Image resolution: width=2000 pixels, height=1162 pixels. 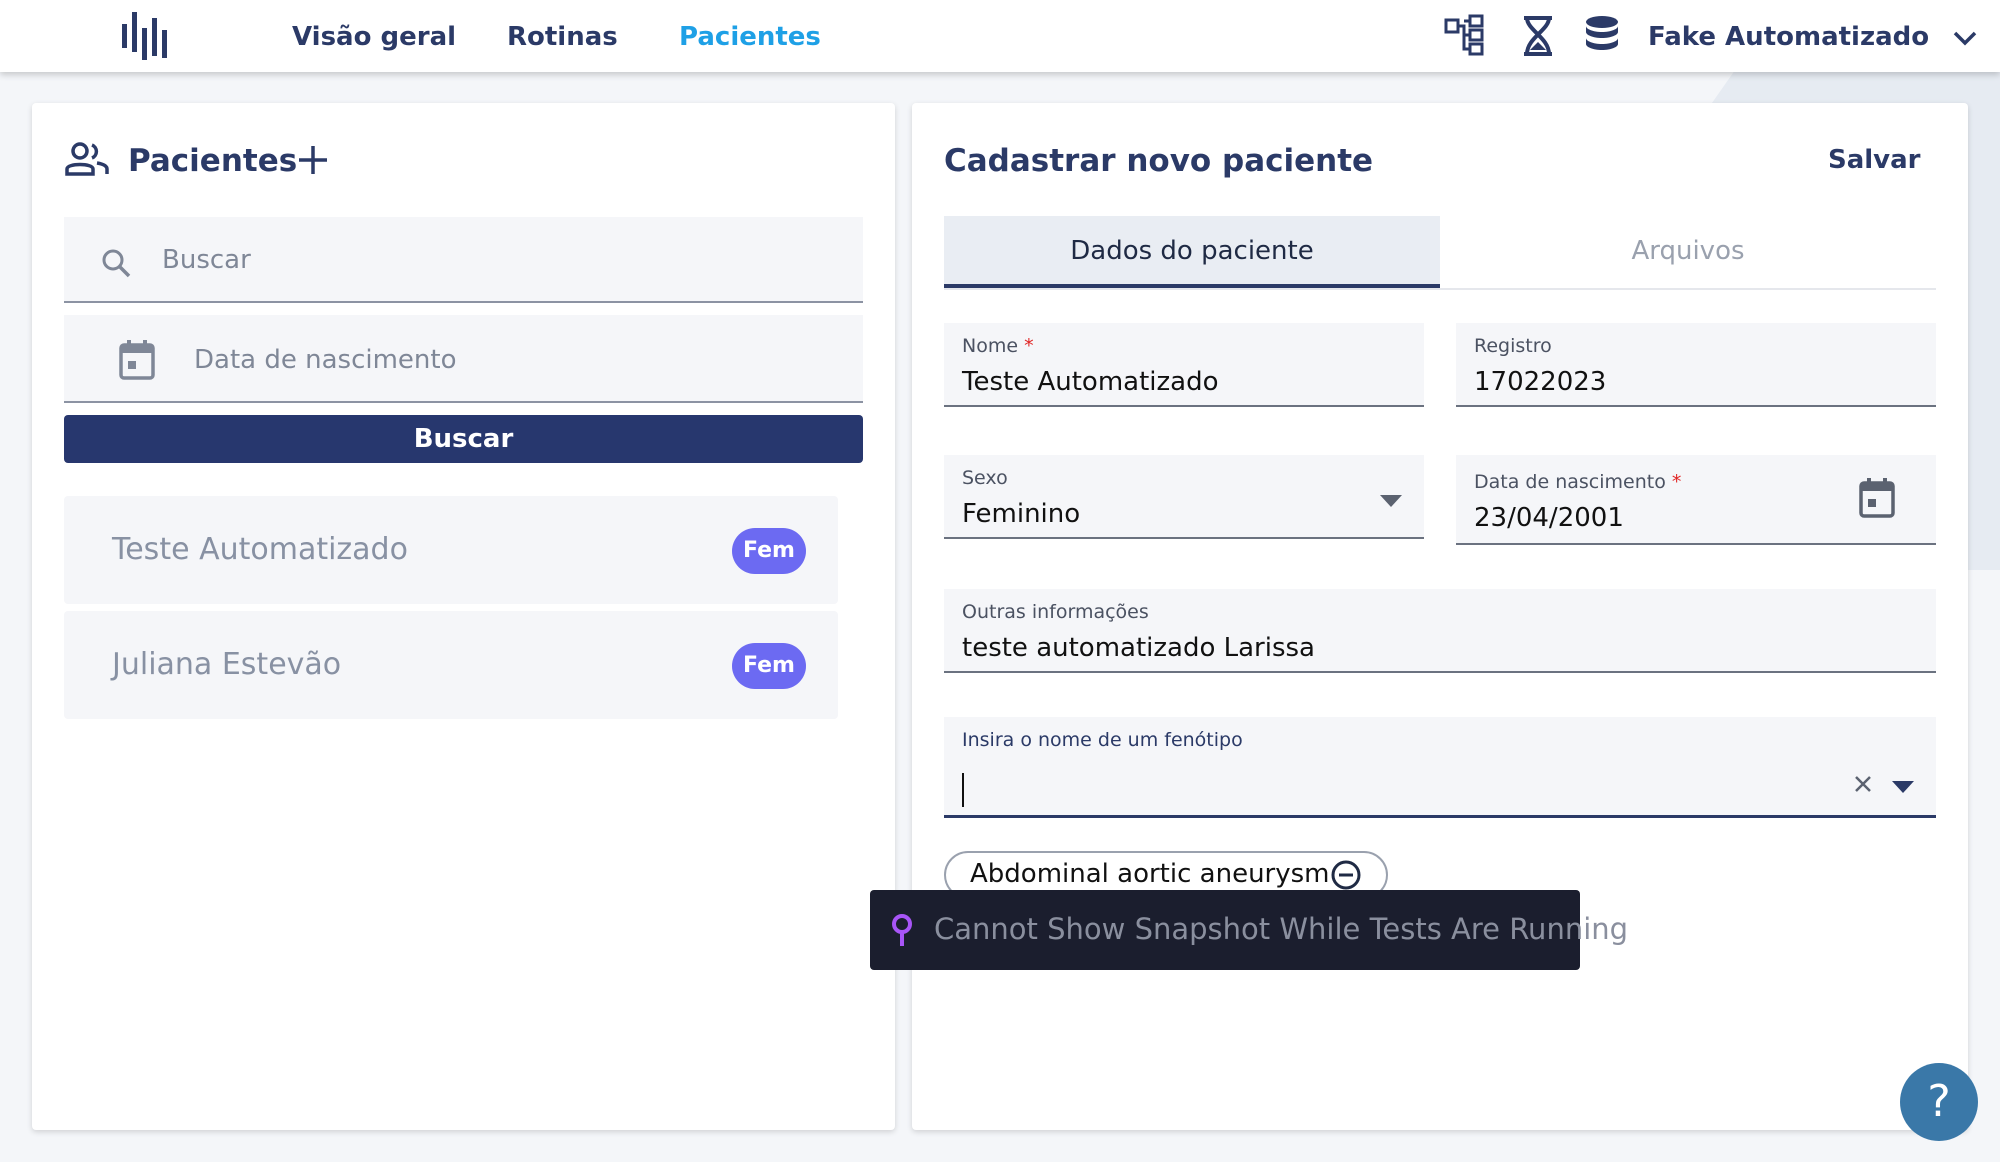 I want to click on fenotipo-label: Insira o nome de um fenótipo, so click(x=1102, y=740).